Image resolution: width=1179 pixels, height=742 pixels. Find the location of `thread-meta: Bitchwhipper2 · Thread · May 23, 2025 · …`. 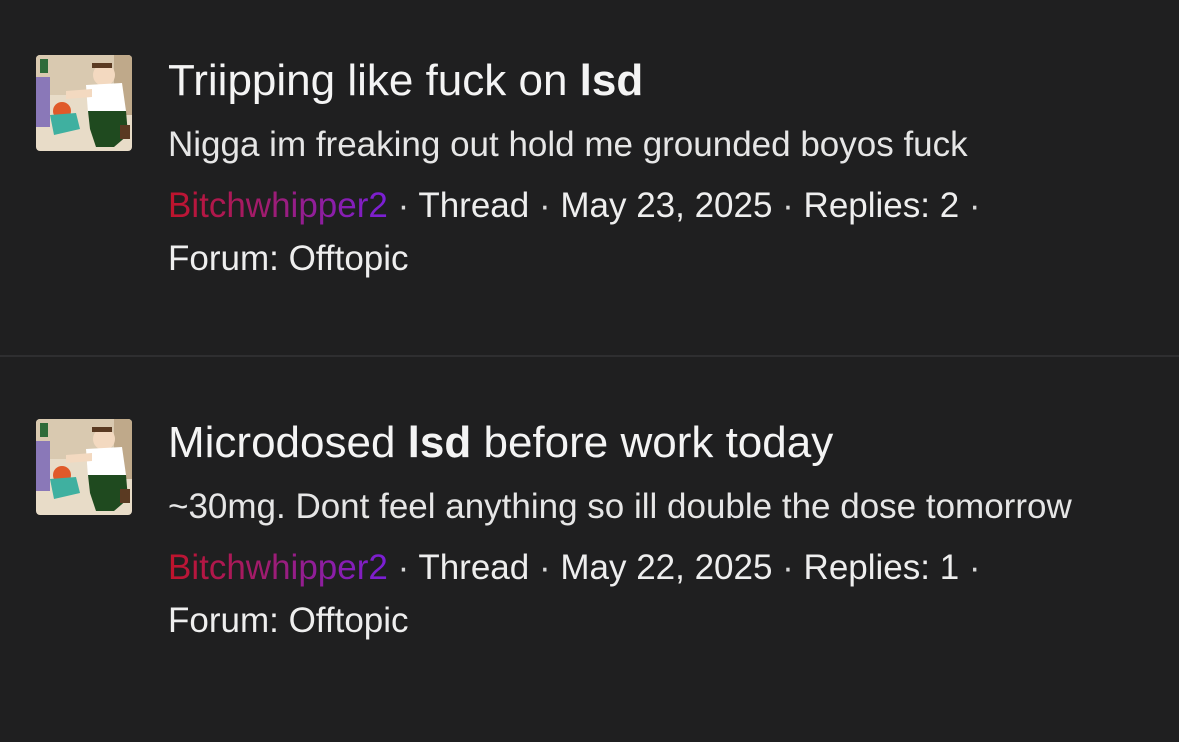

thread-meta: Bitchwhipper2 · Thread · May 23, 2025 · … is located at coordinates (663, 232).